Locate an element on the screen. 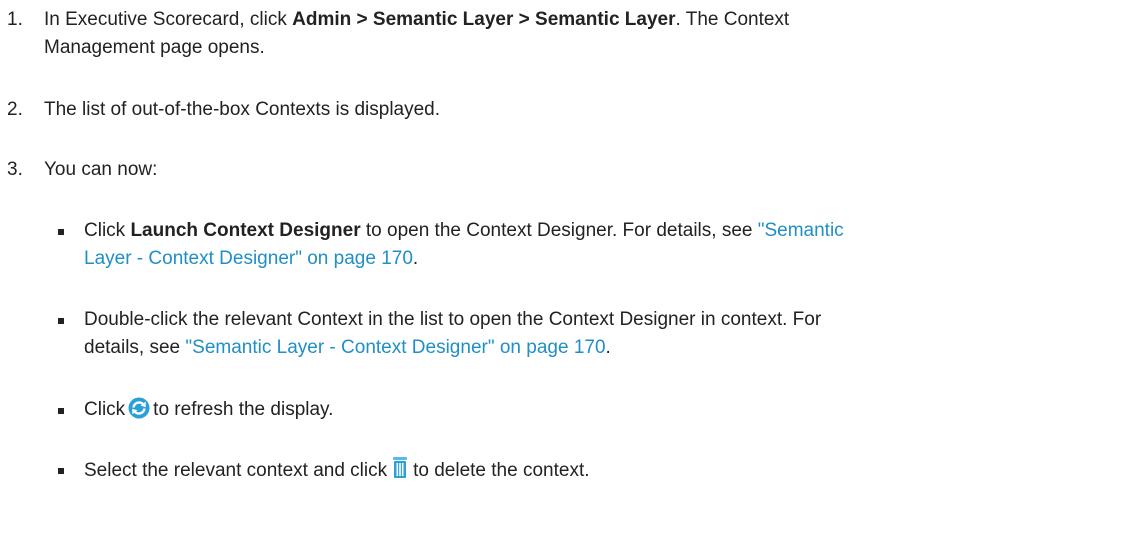  bullet-text: Click to refresh the display. is located at coordinates (601, 412).